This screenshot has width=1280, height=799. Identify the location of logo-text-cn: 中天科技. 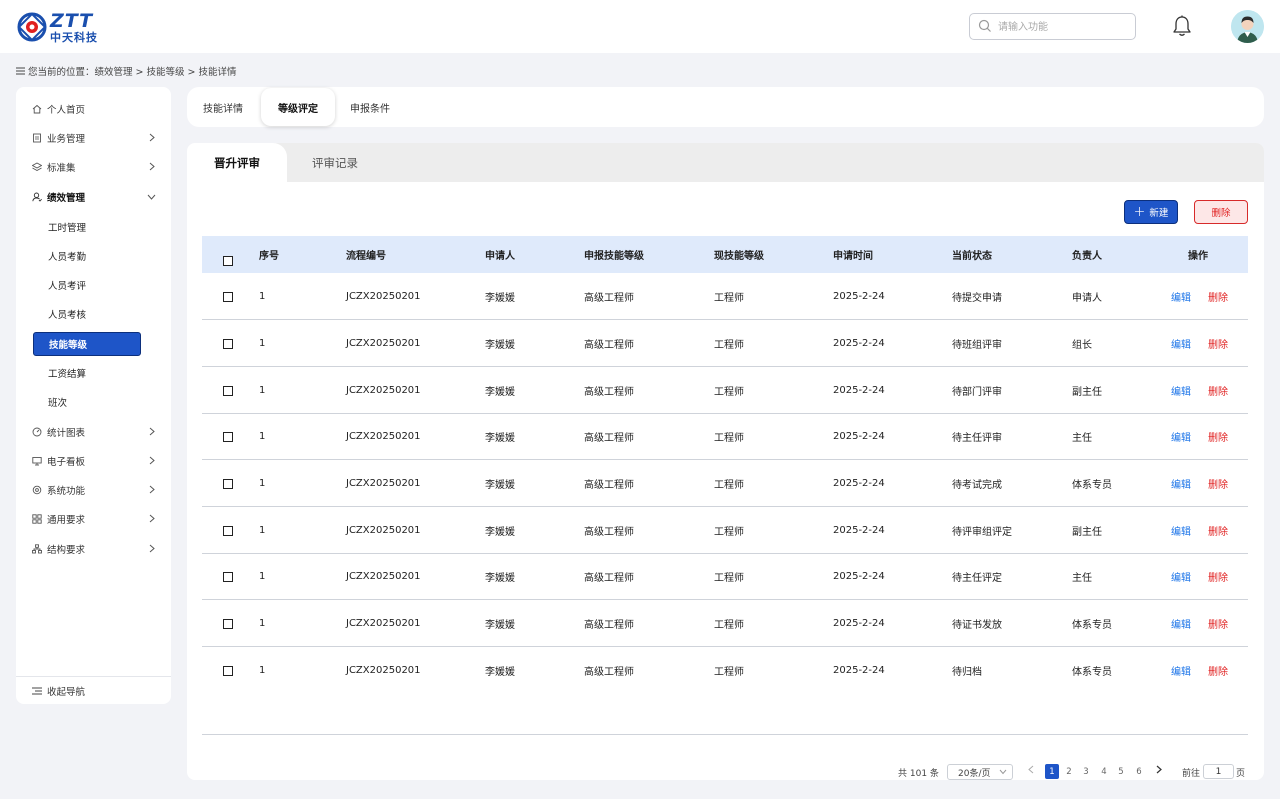
(74, 37).